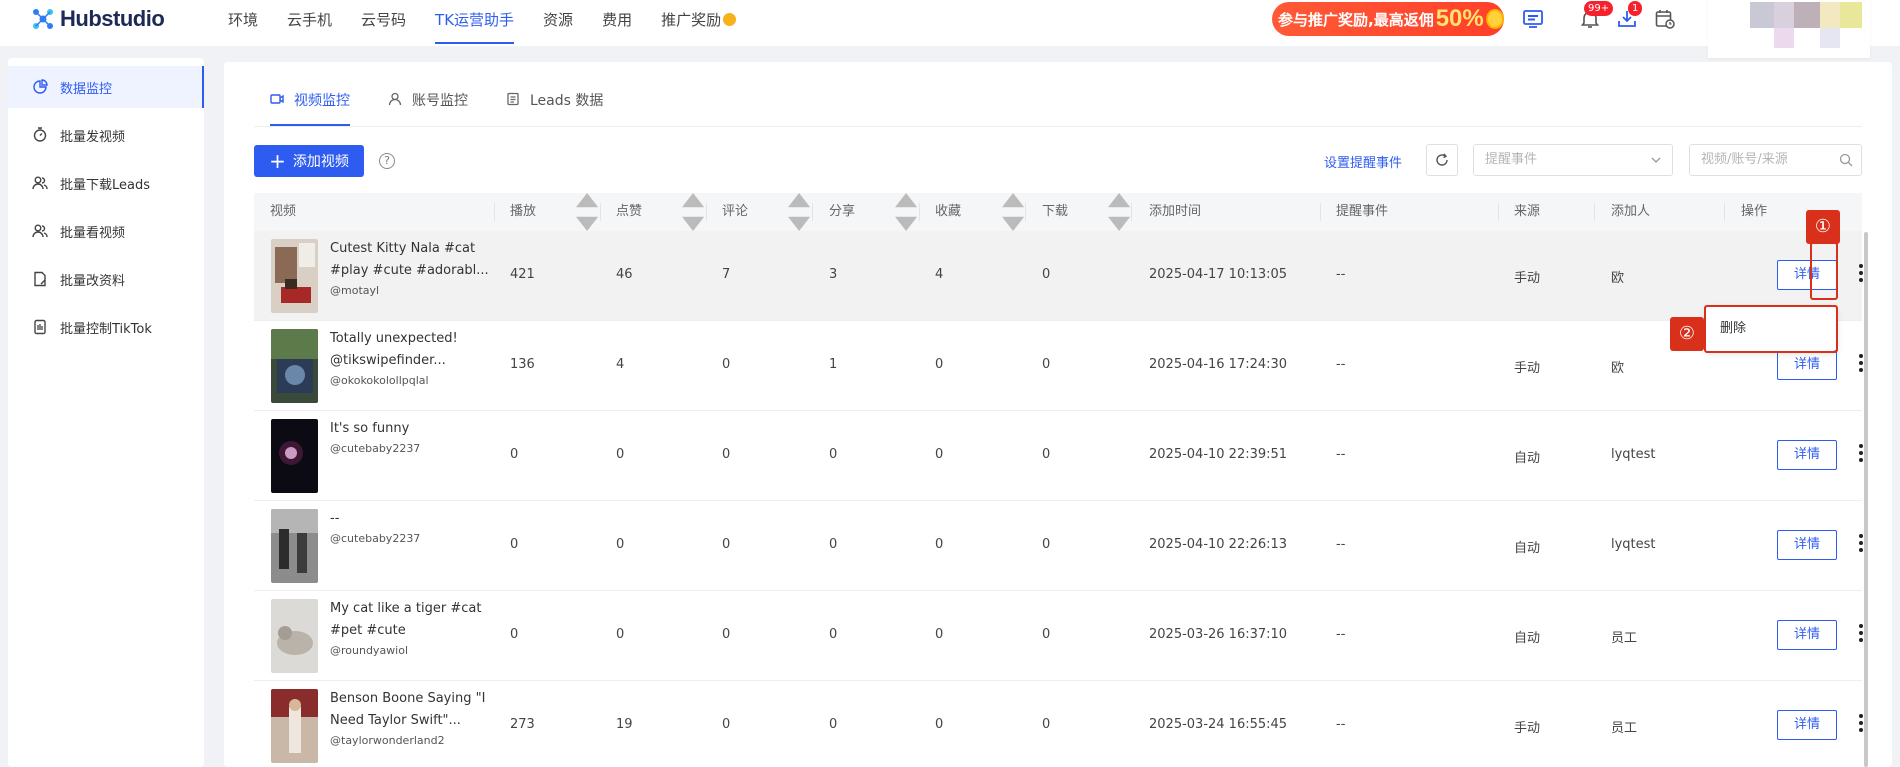 This screenshot has height=767, width=1900. I want to click on share-count: 0, so click(833, 724).